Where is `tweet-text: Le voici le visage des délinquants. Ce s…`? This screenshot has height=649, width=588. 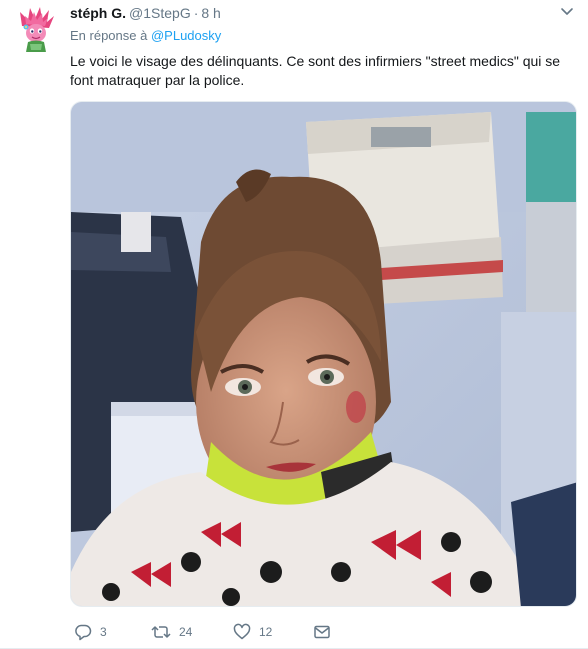 tweet-text: Le voici le visage des délinquants. Ce s… is located at coordinates (315, 70).